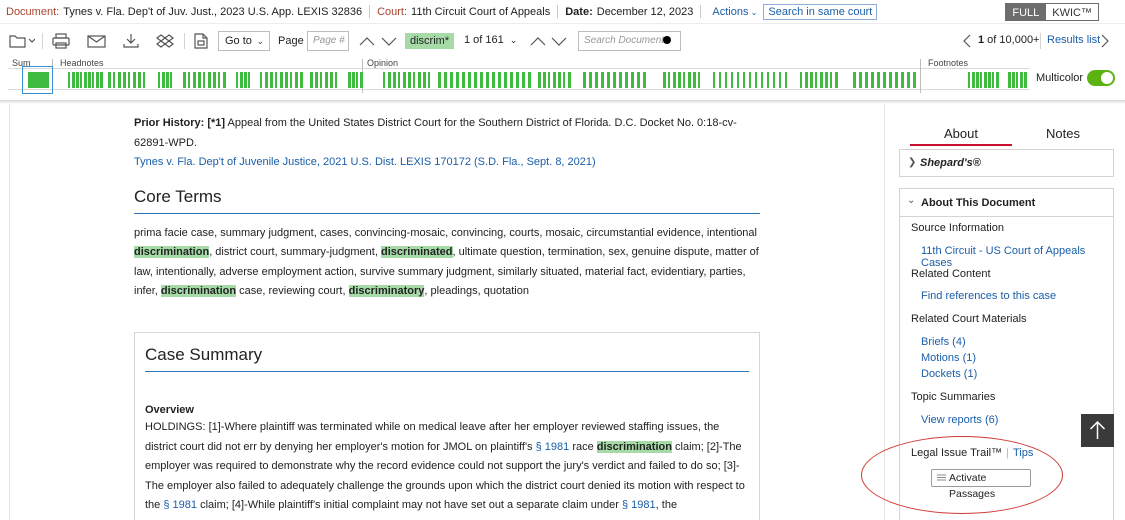  I want to click on document-details-button, so click(201, 41).